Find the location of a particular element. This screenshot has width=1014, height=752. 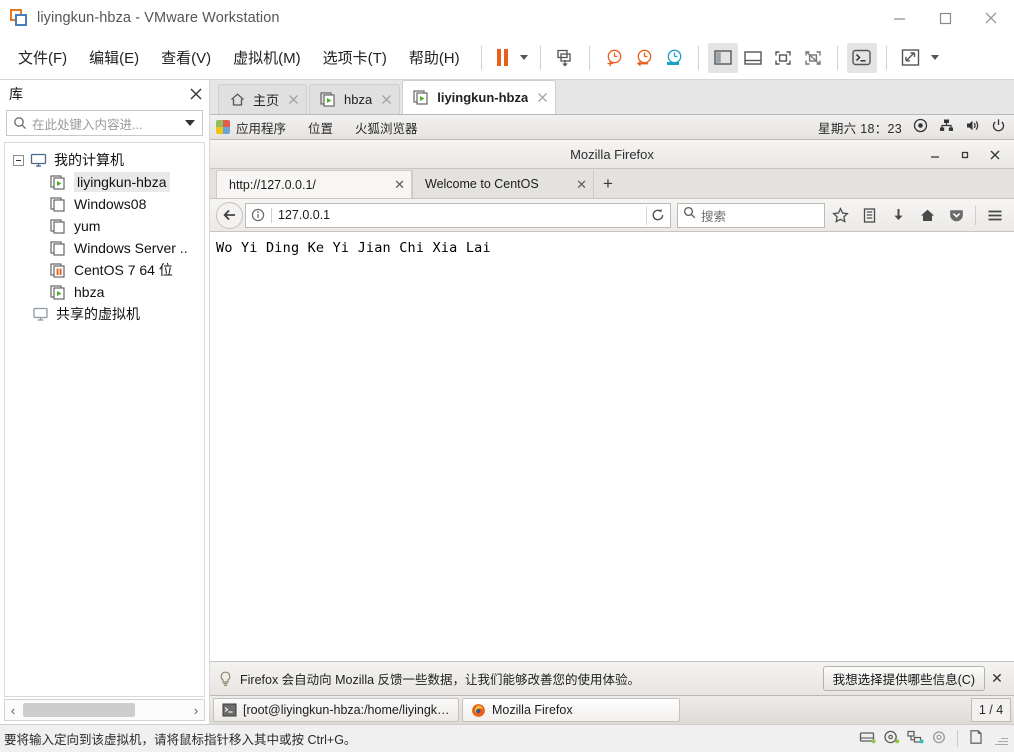

menu-file: 文件(F) is located at coordinates (42, 57).